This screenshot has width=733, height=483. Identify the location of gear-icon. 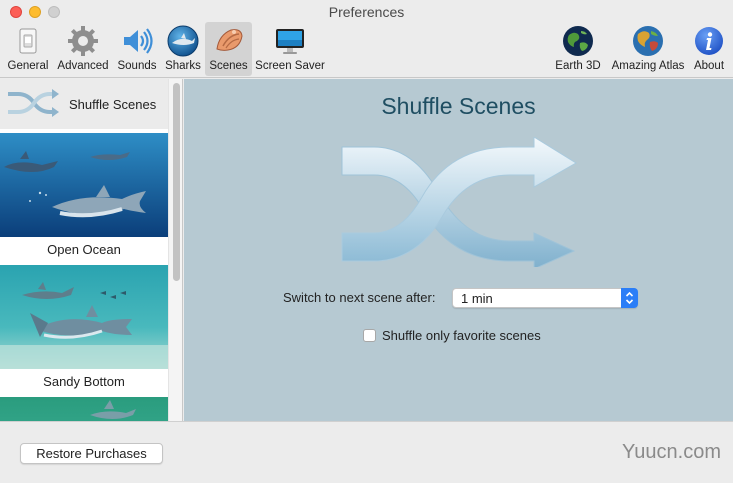
(83, 41).